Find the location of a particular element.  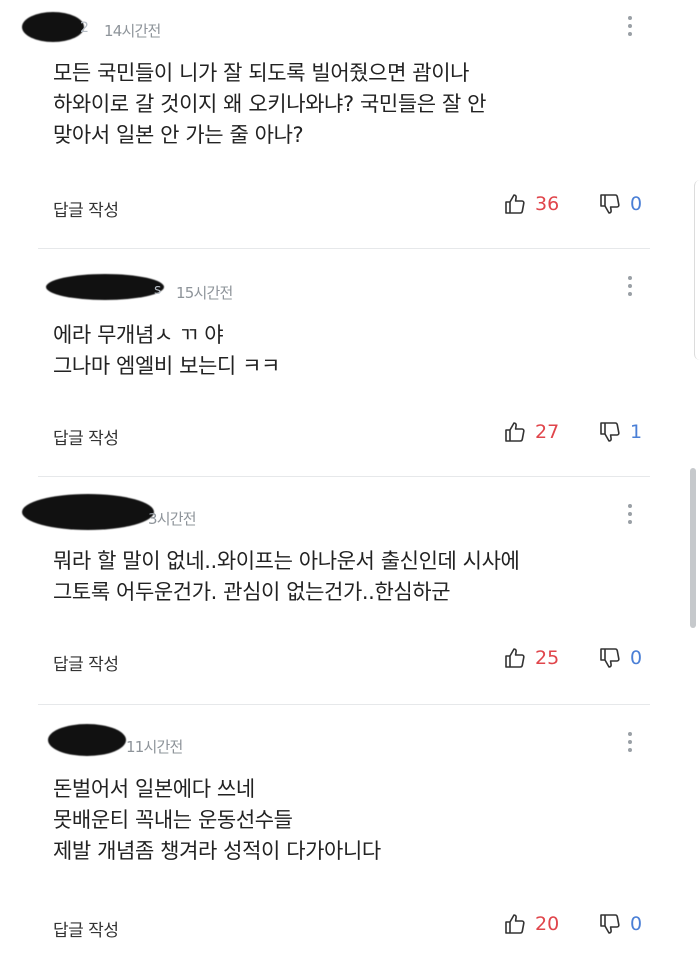

author-name-fragment: s is located at coordinates (157, 290).